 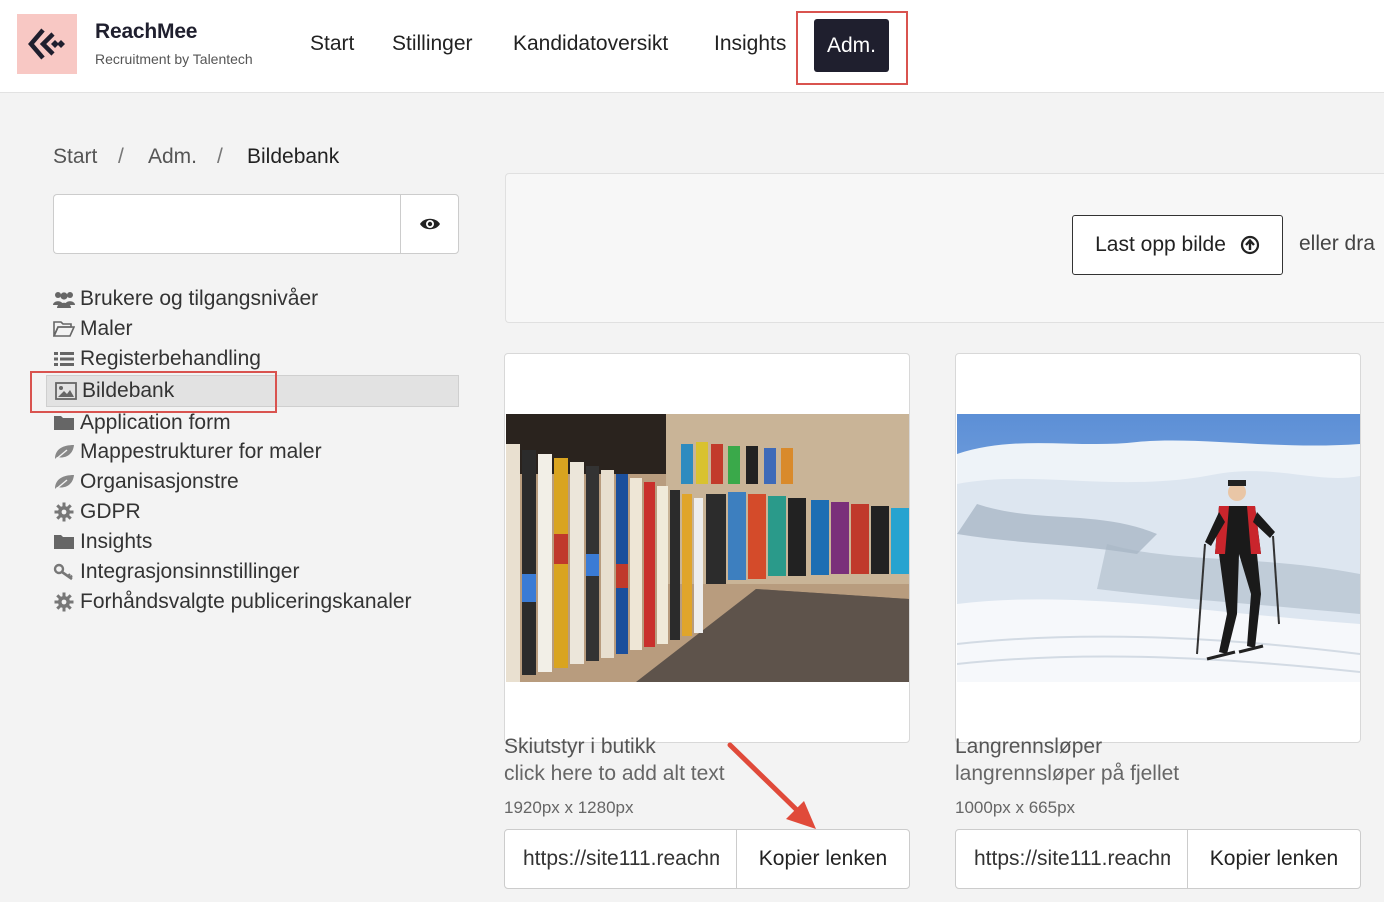 I want to click on eye-icon, so click(x=429, y=224).